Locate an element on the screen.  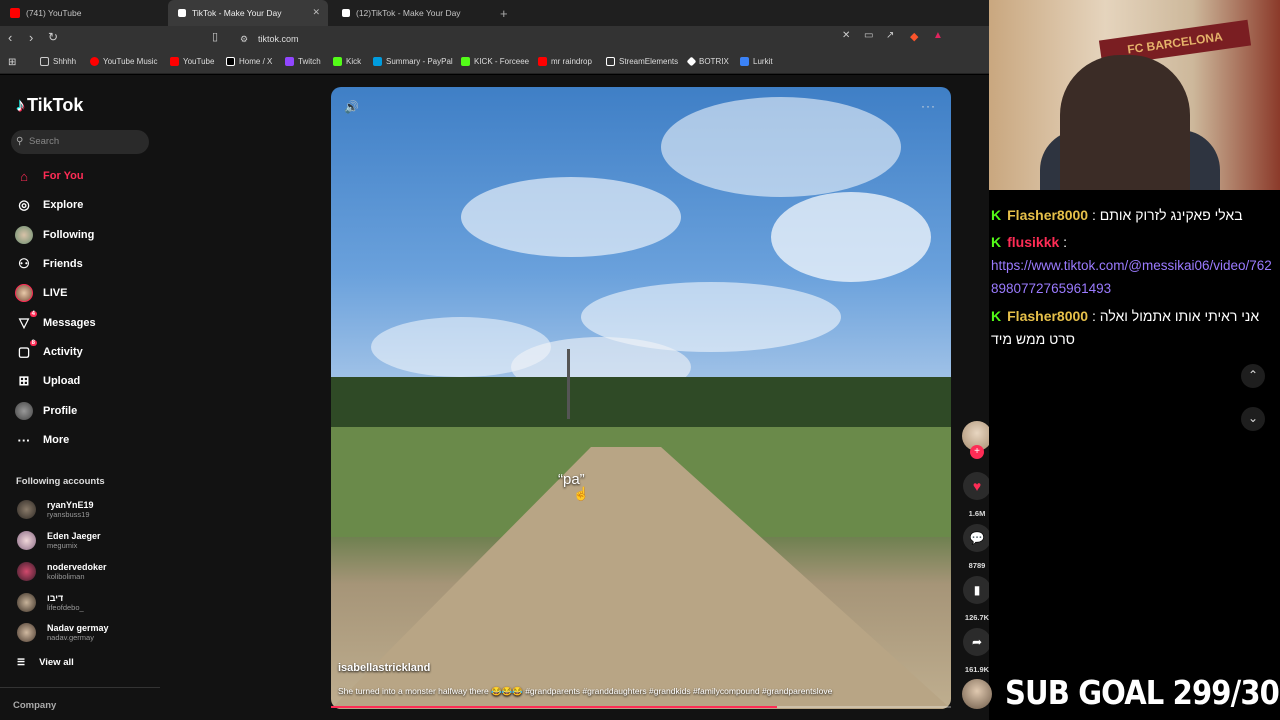
following-account: דיבו lifeofdebo_ is located at coordinates (50, 602).